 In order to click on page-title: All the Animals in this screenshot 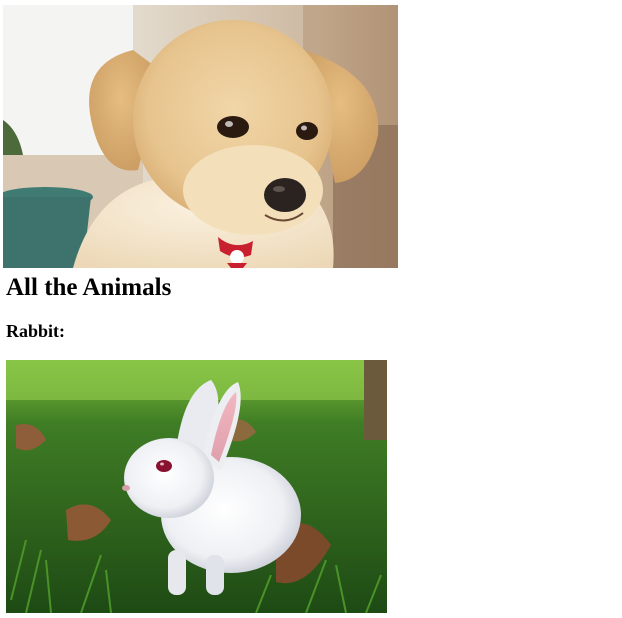, I will do `click(89, 287)`.